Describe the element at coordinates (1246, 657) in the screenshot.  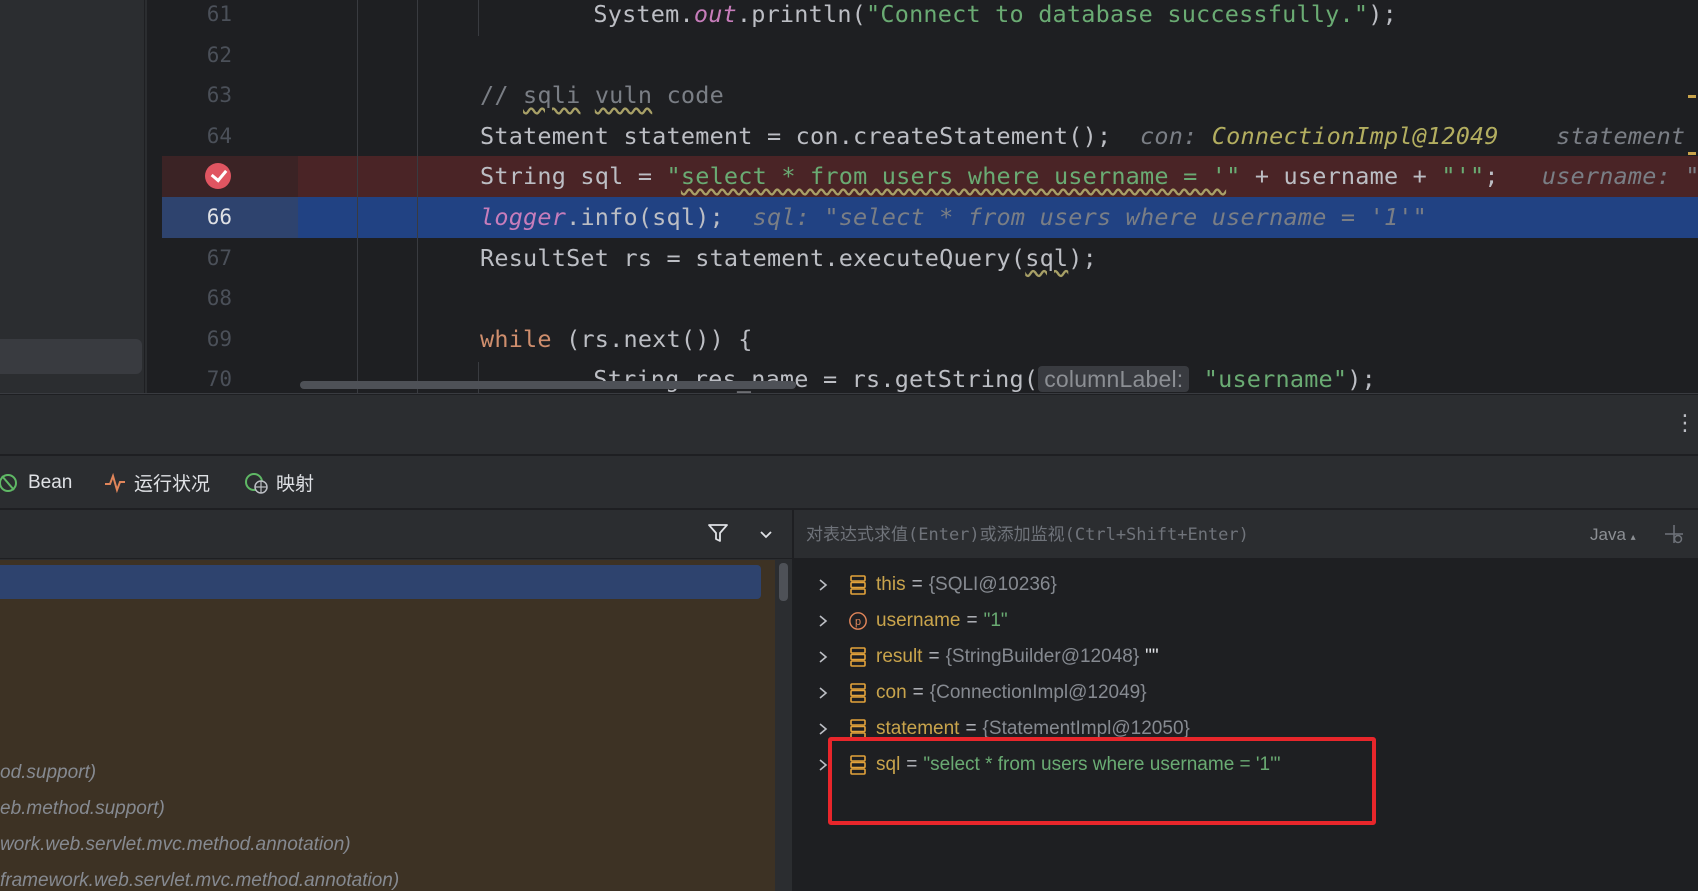
I see `variable-row-result: result = {StringBuilder@12048} ""` at that location.